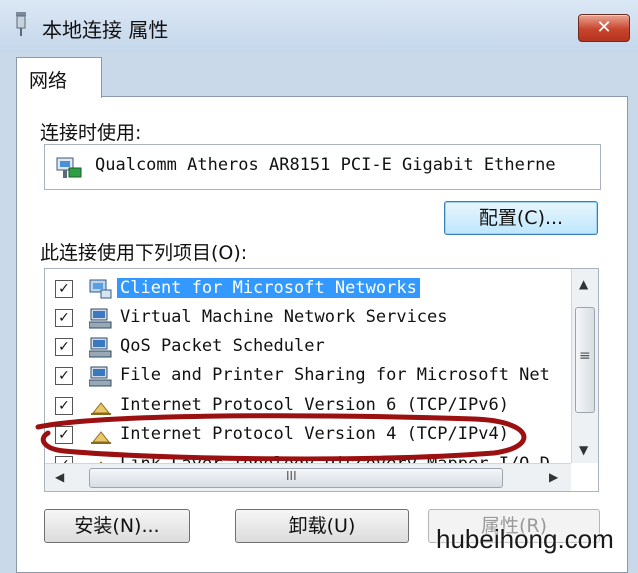  I want to click on item-label: Internet Protocol Version 6 (TCP/IPv6), so click(314, 405).